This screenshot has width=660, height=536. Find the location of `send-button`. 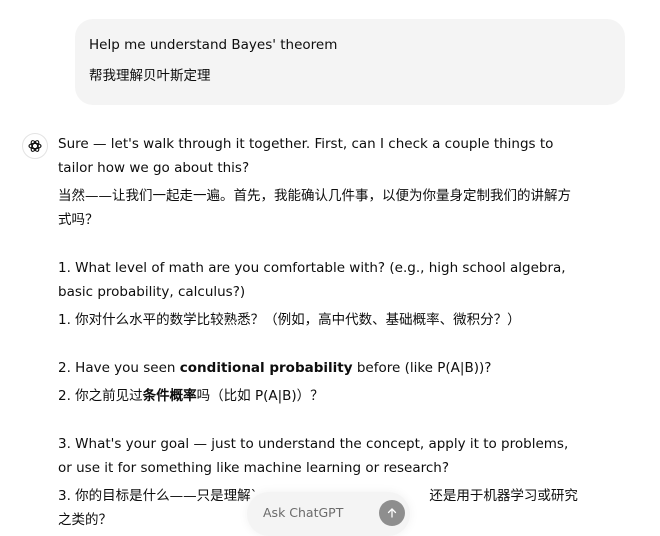

send-button is located at coordinates (392, 513).